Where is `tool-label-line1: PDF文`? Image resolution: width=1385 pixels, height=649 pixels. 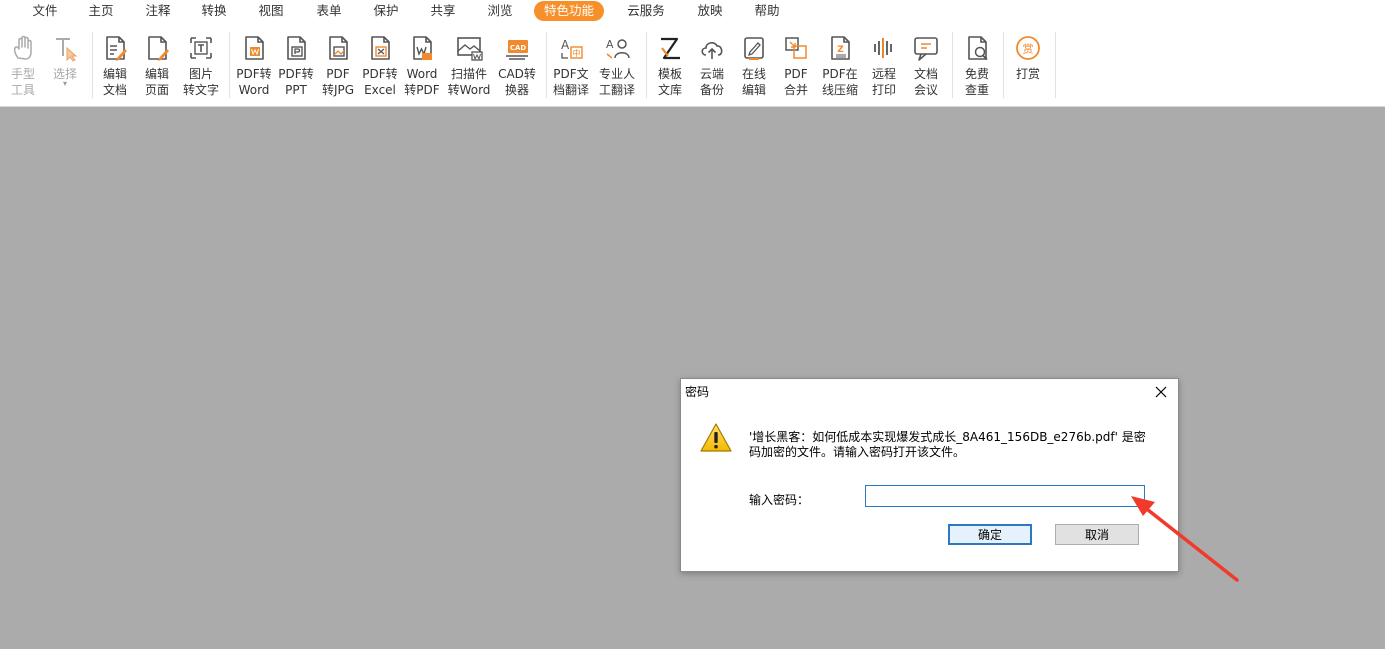
tool-label-line1: PDF文 is located at coordinates (571, 74).